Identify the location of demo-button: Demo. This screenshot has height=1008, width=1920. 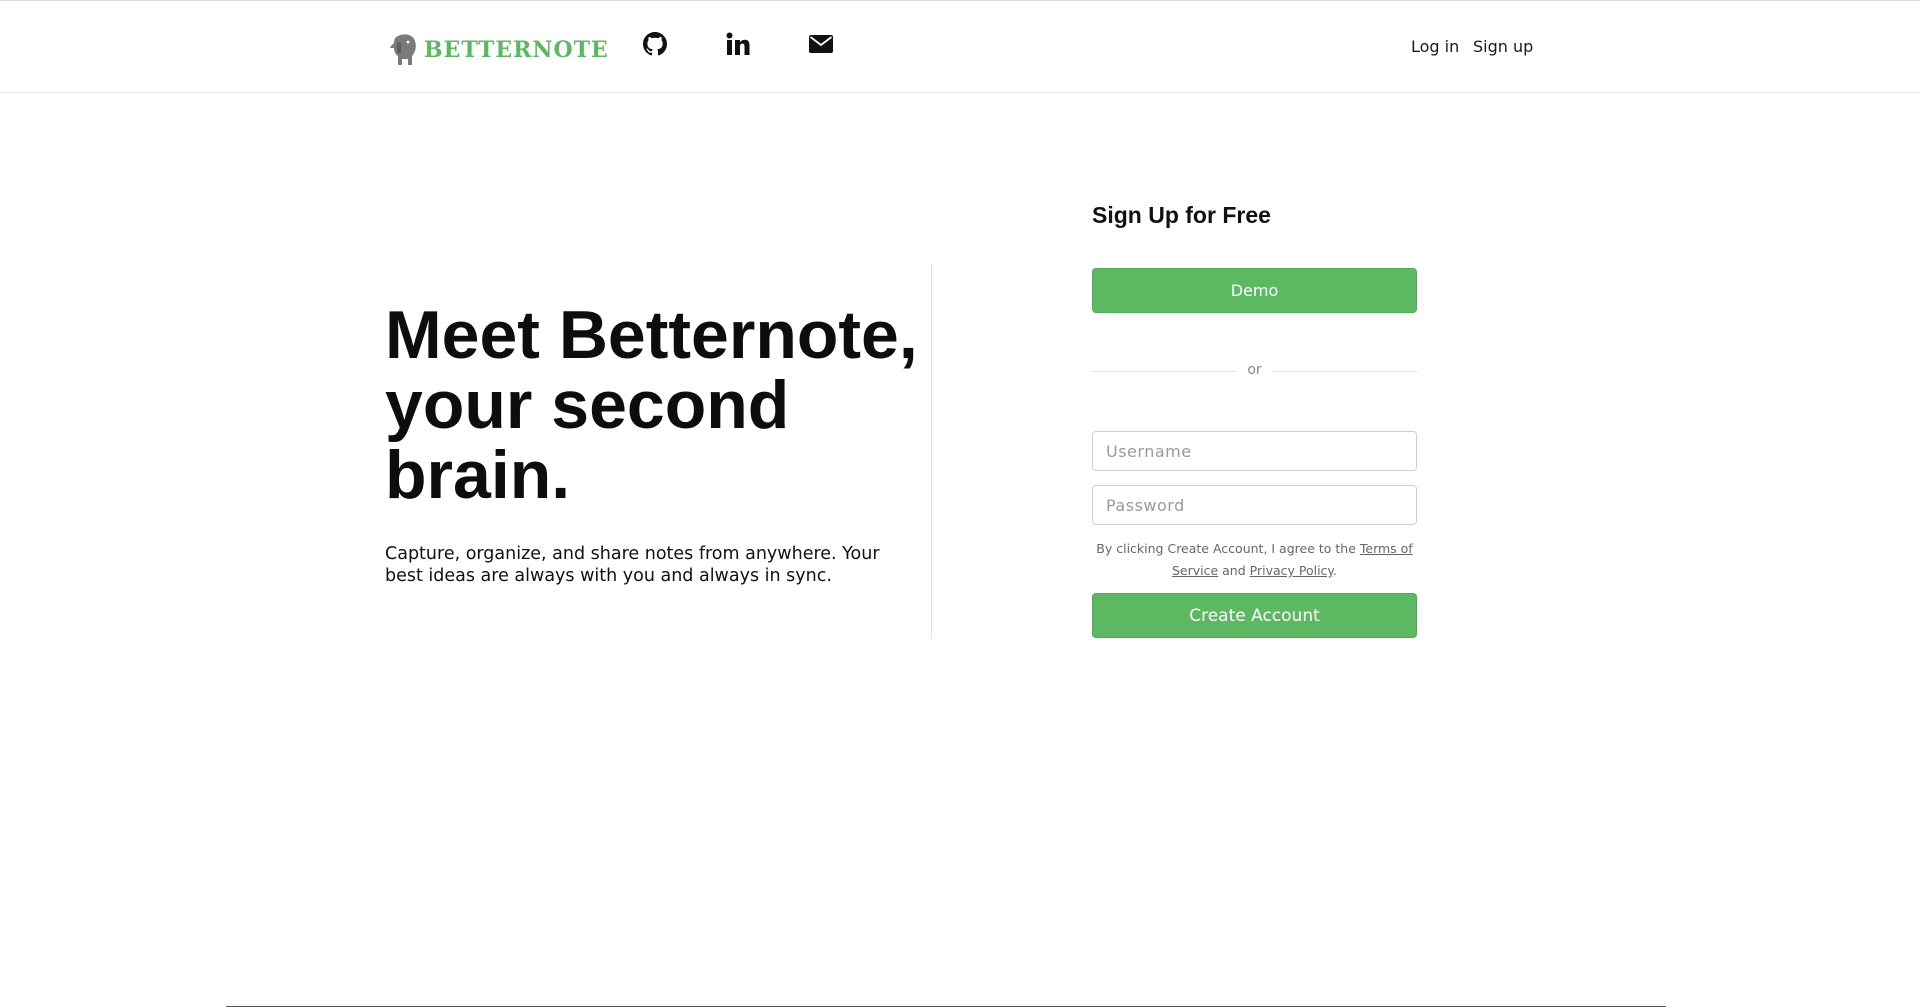
(1254, 290).